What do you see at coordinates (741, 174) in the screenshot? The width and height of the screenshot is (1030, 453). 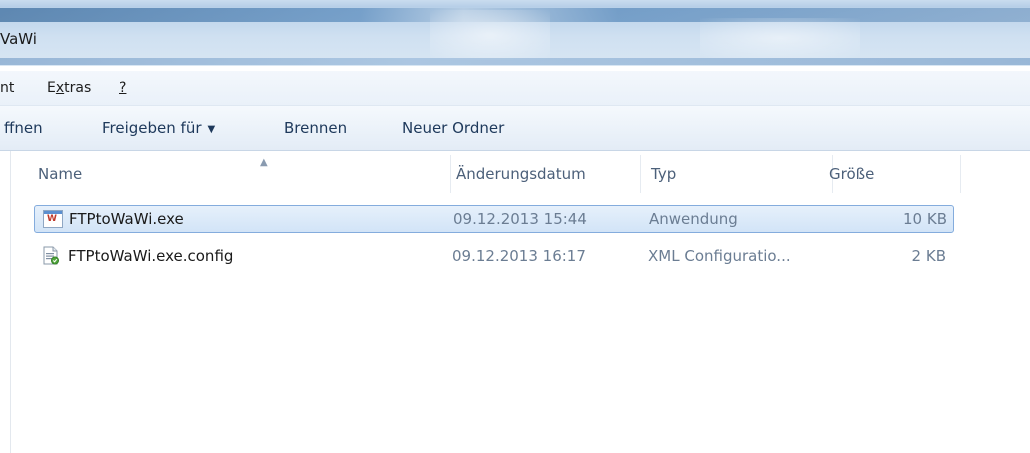 I see `column-header-type: Typ` at bounding box center [741, 174].